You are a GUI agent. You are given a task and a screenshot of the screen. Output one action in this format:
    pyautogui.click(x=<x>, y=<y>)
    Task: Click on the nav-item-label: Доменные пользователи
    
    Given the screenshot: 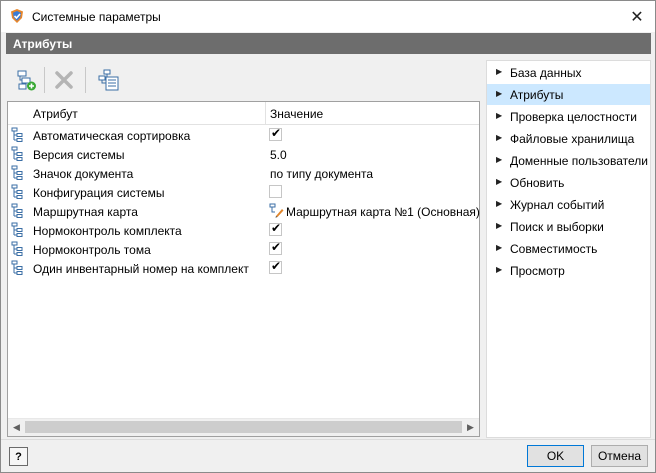 What is the action you would take?
    pyautogui.click(x=579, y=161)
    